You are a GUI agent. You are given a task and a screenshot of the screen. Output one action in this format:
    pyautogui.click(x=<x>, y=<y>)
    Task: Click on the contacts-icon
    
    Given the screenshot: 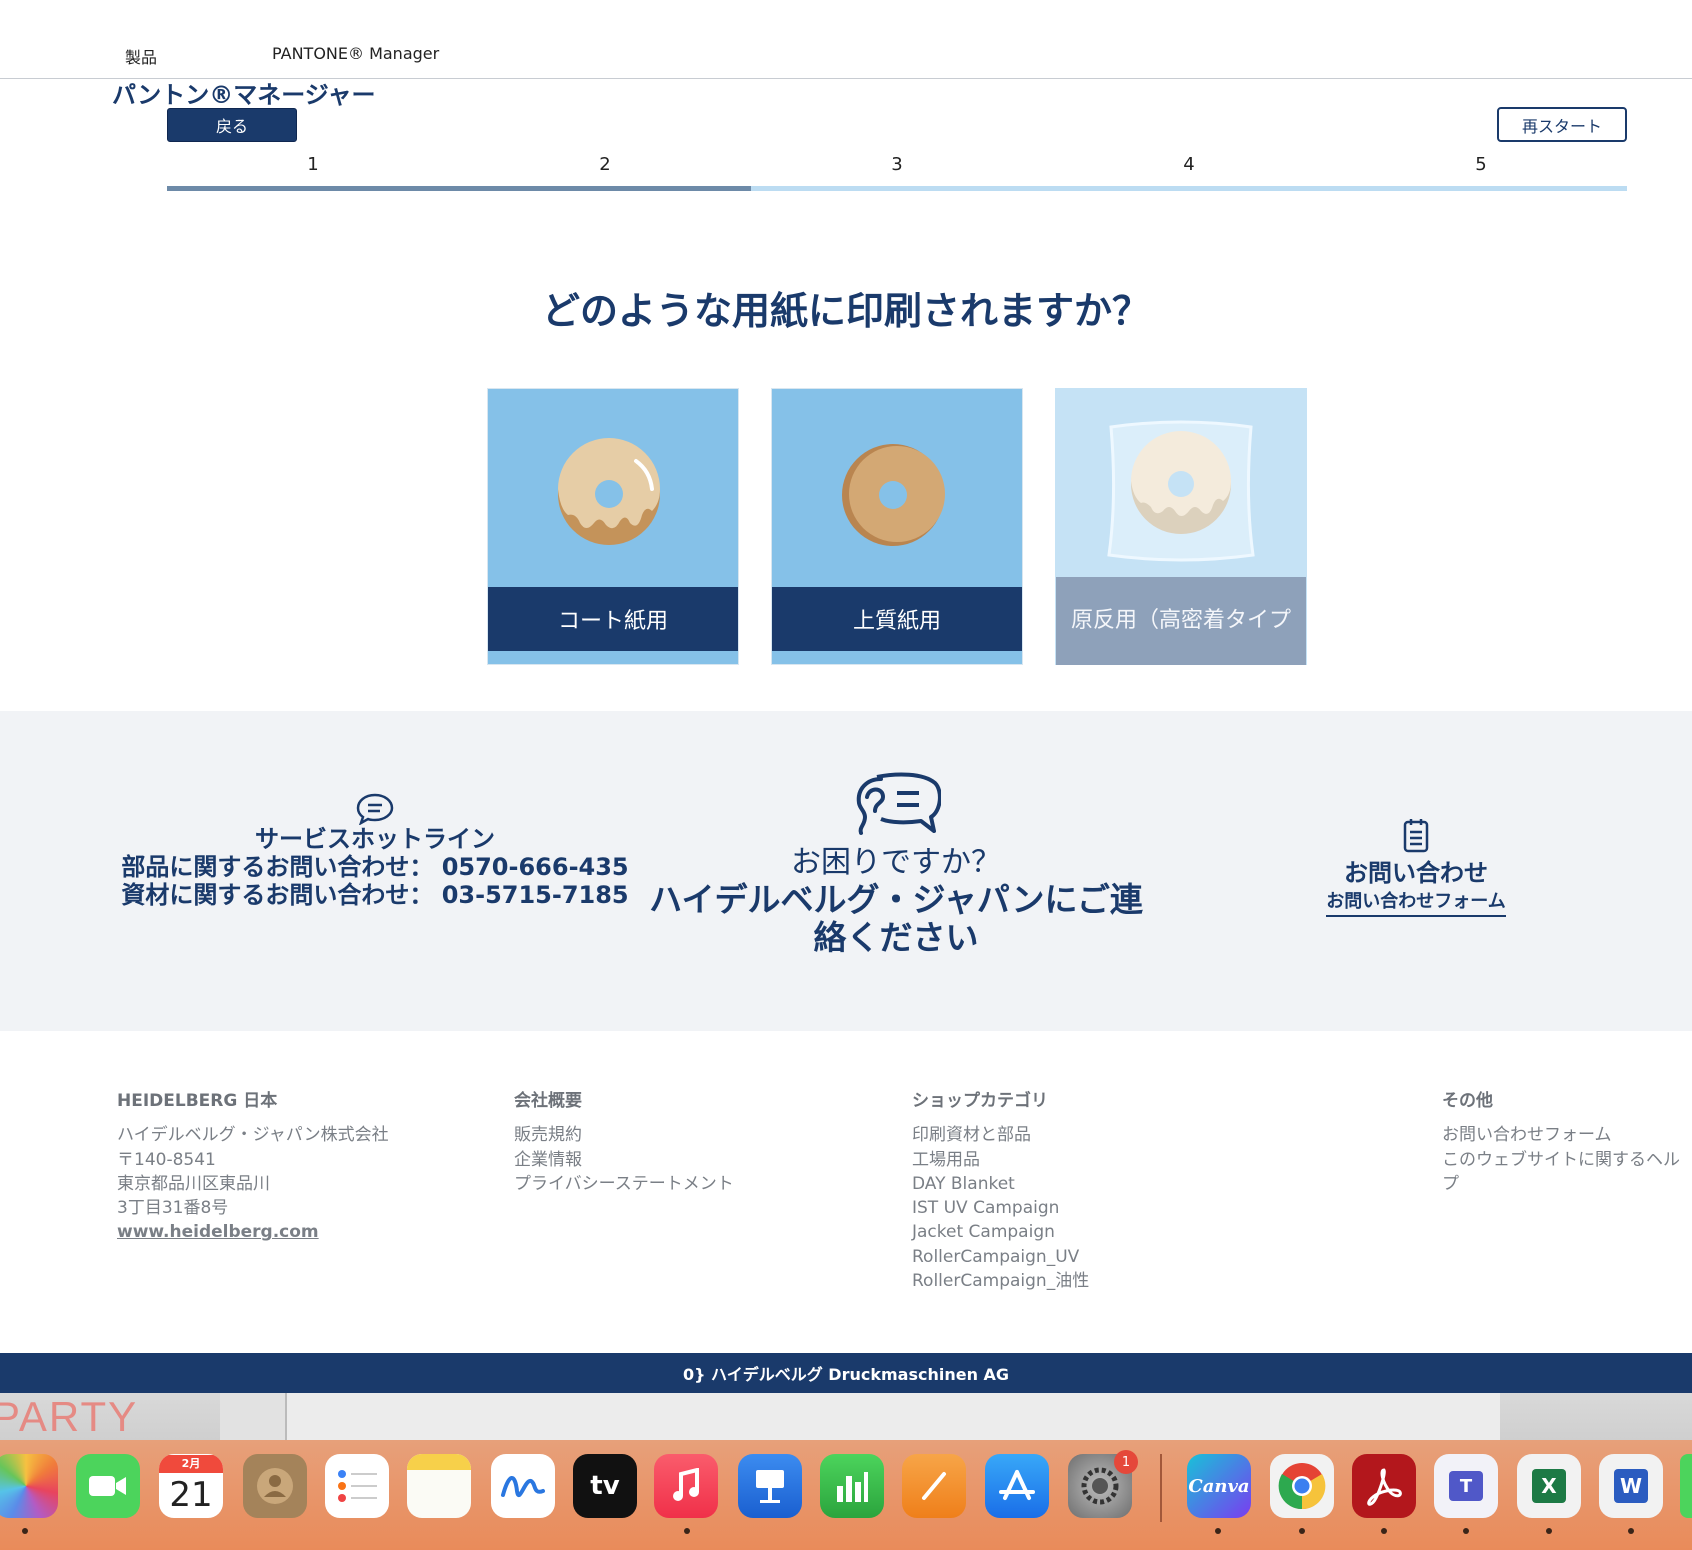 What is the action you would take?
    pyautogui.click(x=275, y=1486)
    